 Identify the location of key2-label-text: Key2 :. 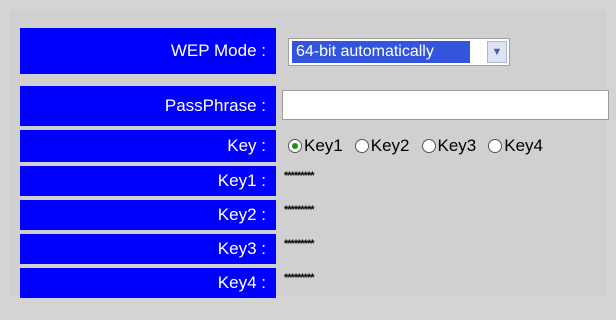
(241, 214).